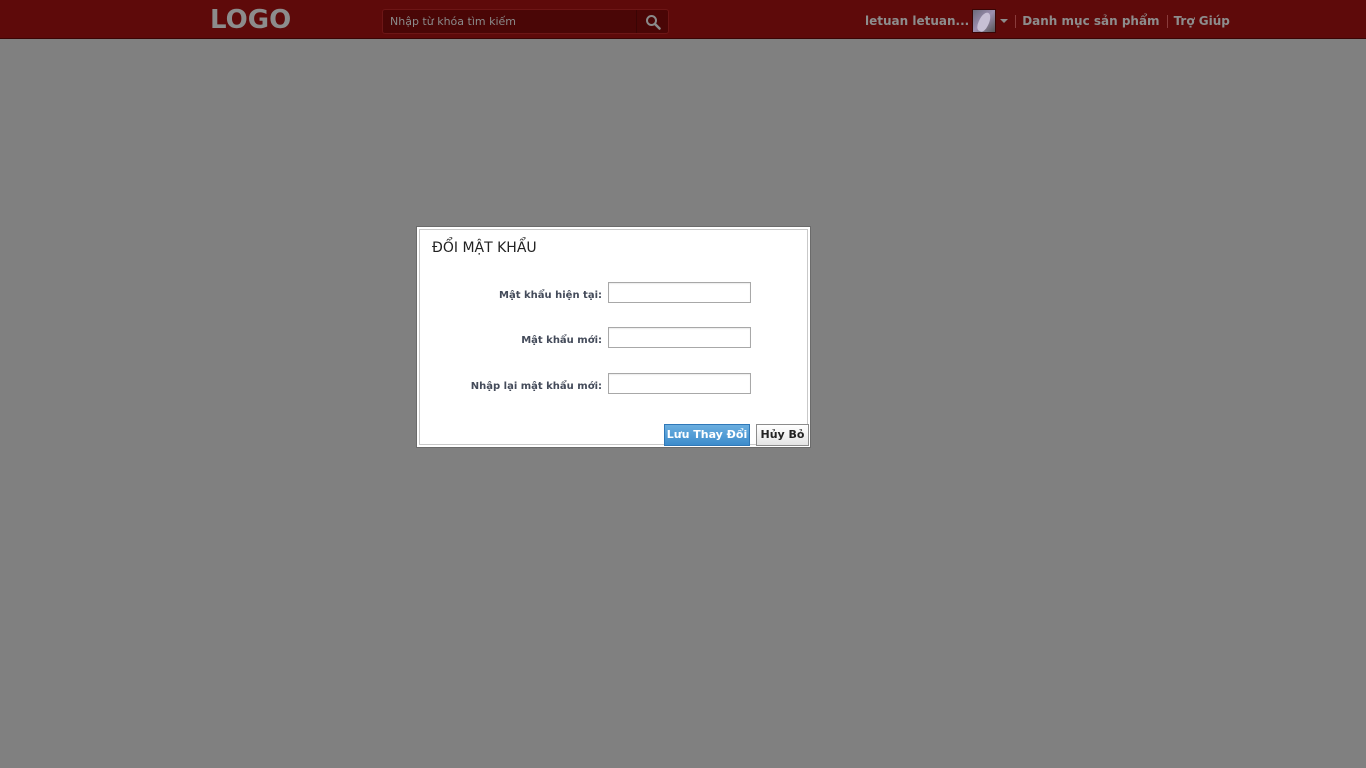 Image resolution: width=1366 pixels, height=768 pixels. Describe the element at coordinates (707, 435) in the screenshot. I see `save-changes-button: Lưu Thay Đổi` at that location.